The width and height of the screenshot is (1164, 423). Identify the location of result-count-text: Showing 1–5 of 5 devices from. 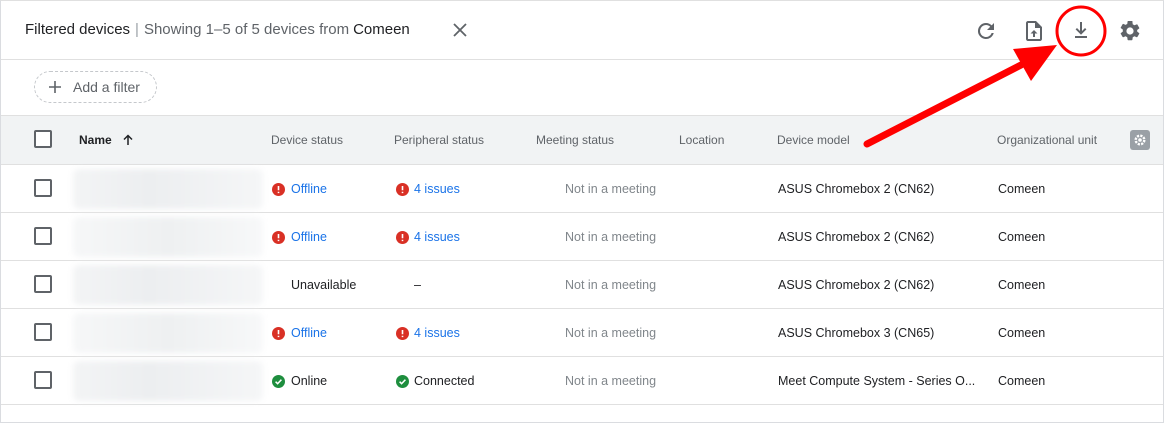
(246, 29).